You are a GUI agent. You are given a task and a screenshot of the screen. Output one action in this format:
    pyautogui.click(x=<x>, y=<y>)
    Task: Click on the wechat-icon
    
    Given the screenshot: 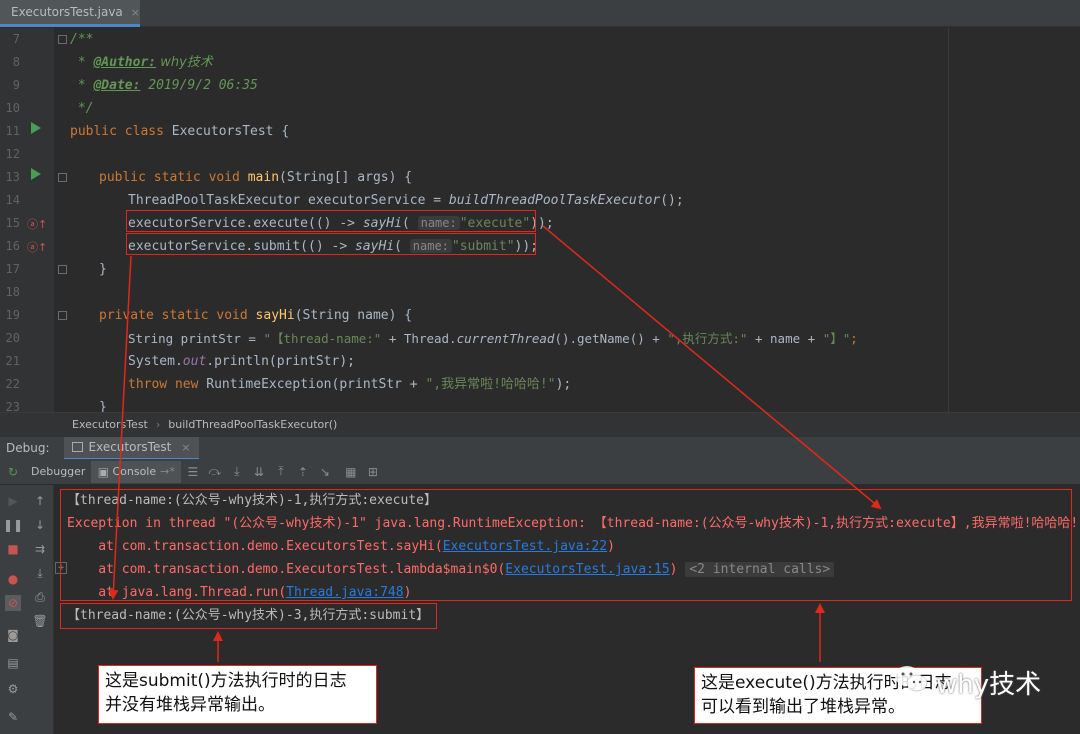 What is the action you would take?
    pyautogui.click(x=911, y=679)
    